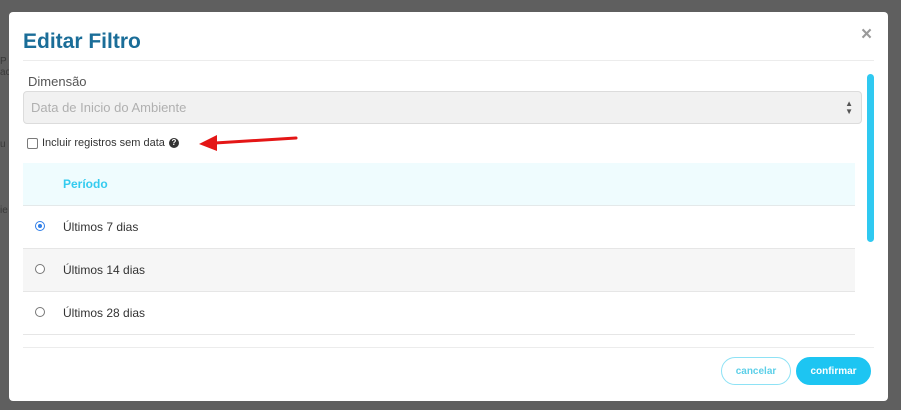 The image size is (901, 410). I want to click on dimension-select: Data de Inicio do Ambiente ▲ ▼, so click(442, 107).